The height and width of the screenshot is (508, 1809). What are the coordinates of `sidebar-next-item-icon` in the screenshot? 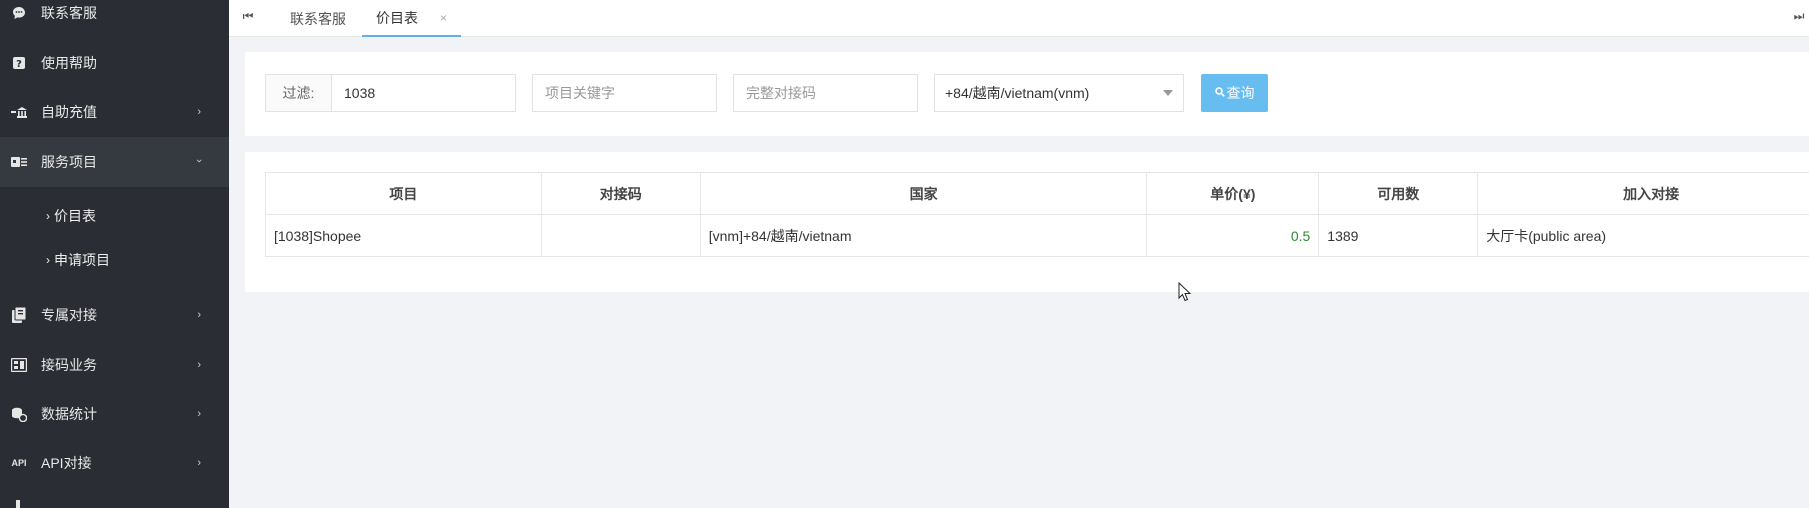 It's located at (18, 504).